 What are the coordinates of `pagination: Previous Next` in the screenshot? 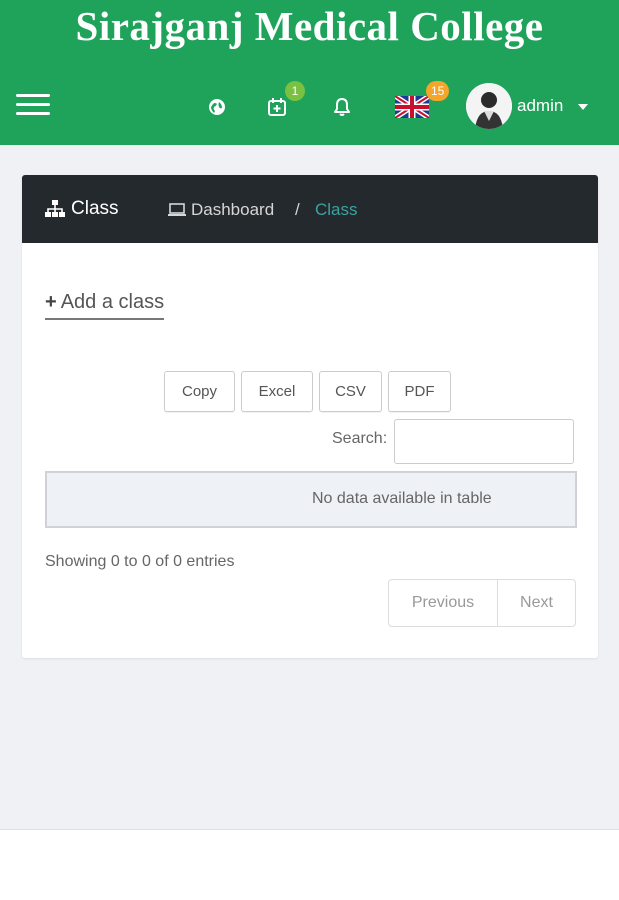 It's located at (482, 603).